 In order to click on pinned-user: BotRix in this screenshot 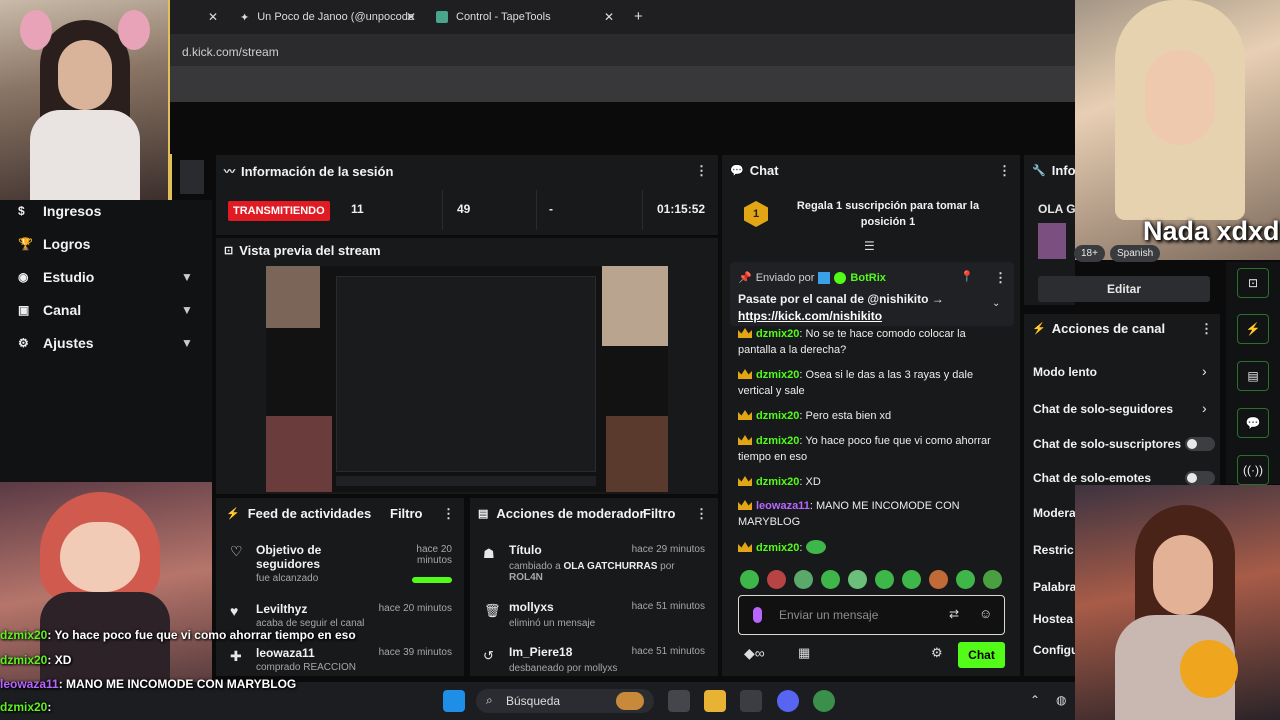, I will do `click(867, 278)`.